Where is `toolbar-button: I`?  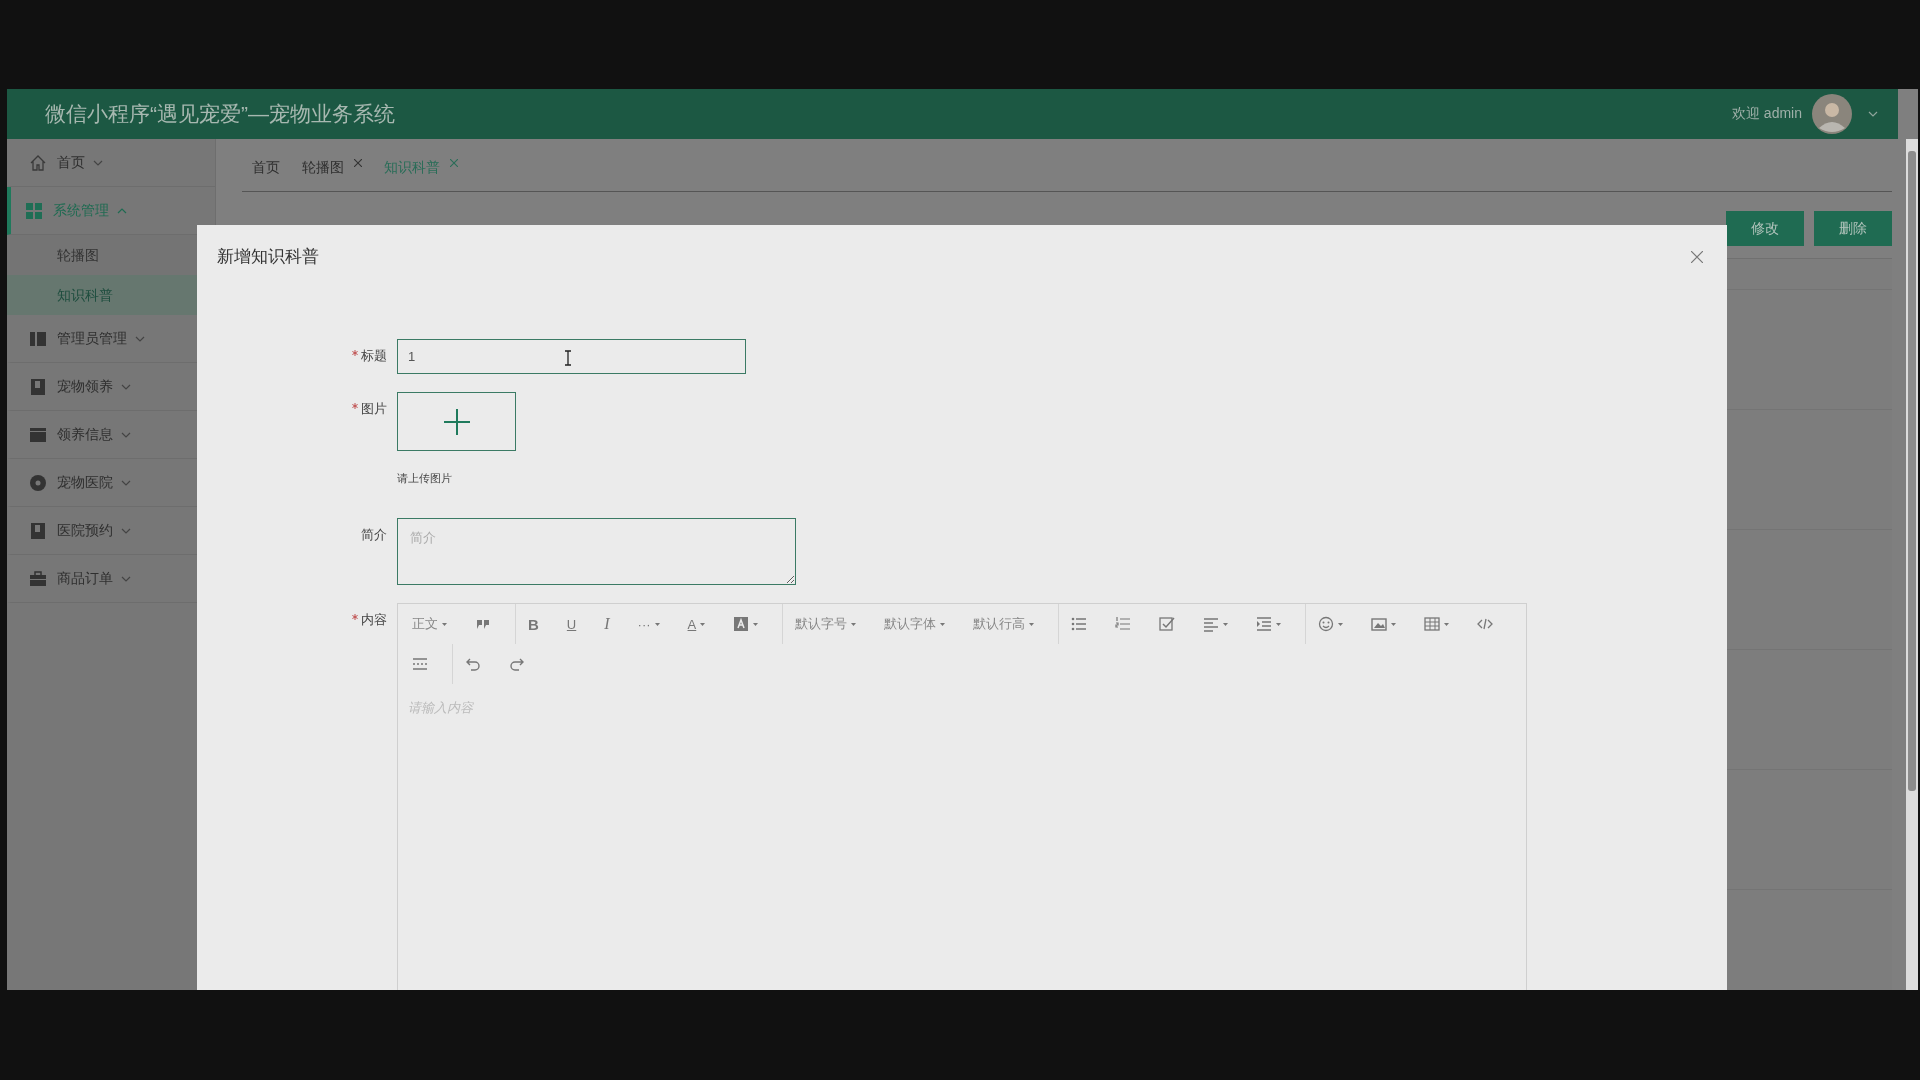 toolbar-button: I is located at coordinates (607, 624).